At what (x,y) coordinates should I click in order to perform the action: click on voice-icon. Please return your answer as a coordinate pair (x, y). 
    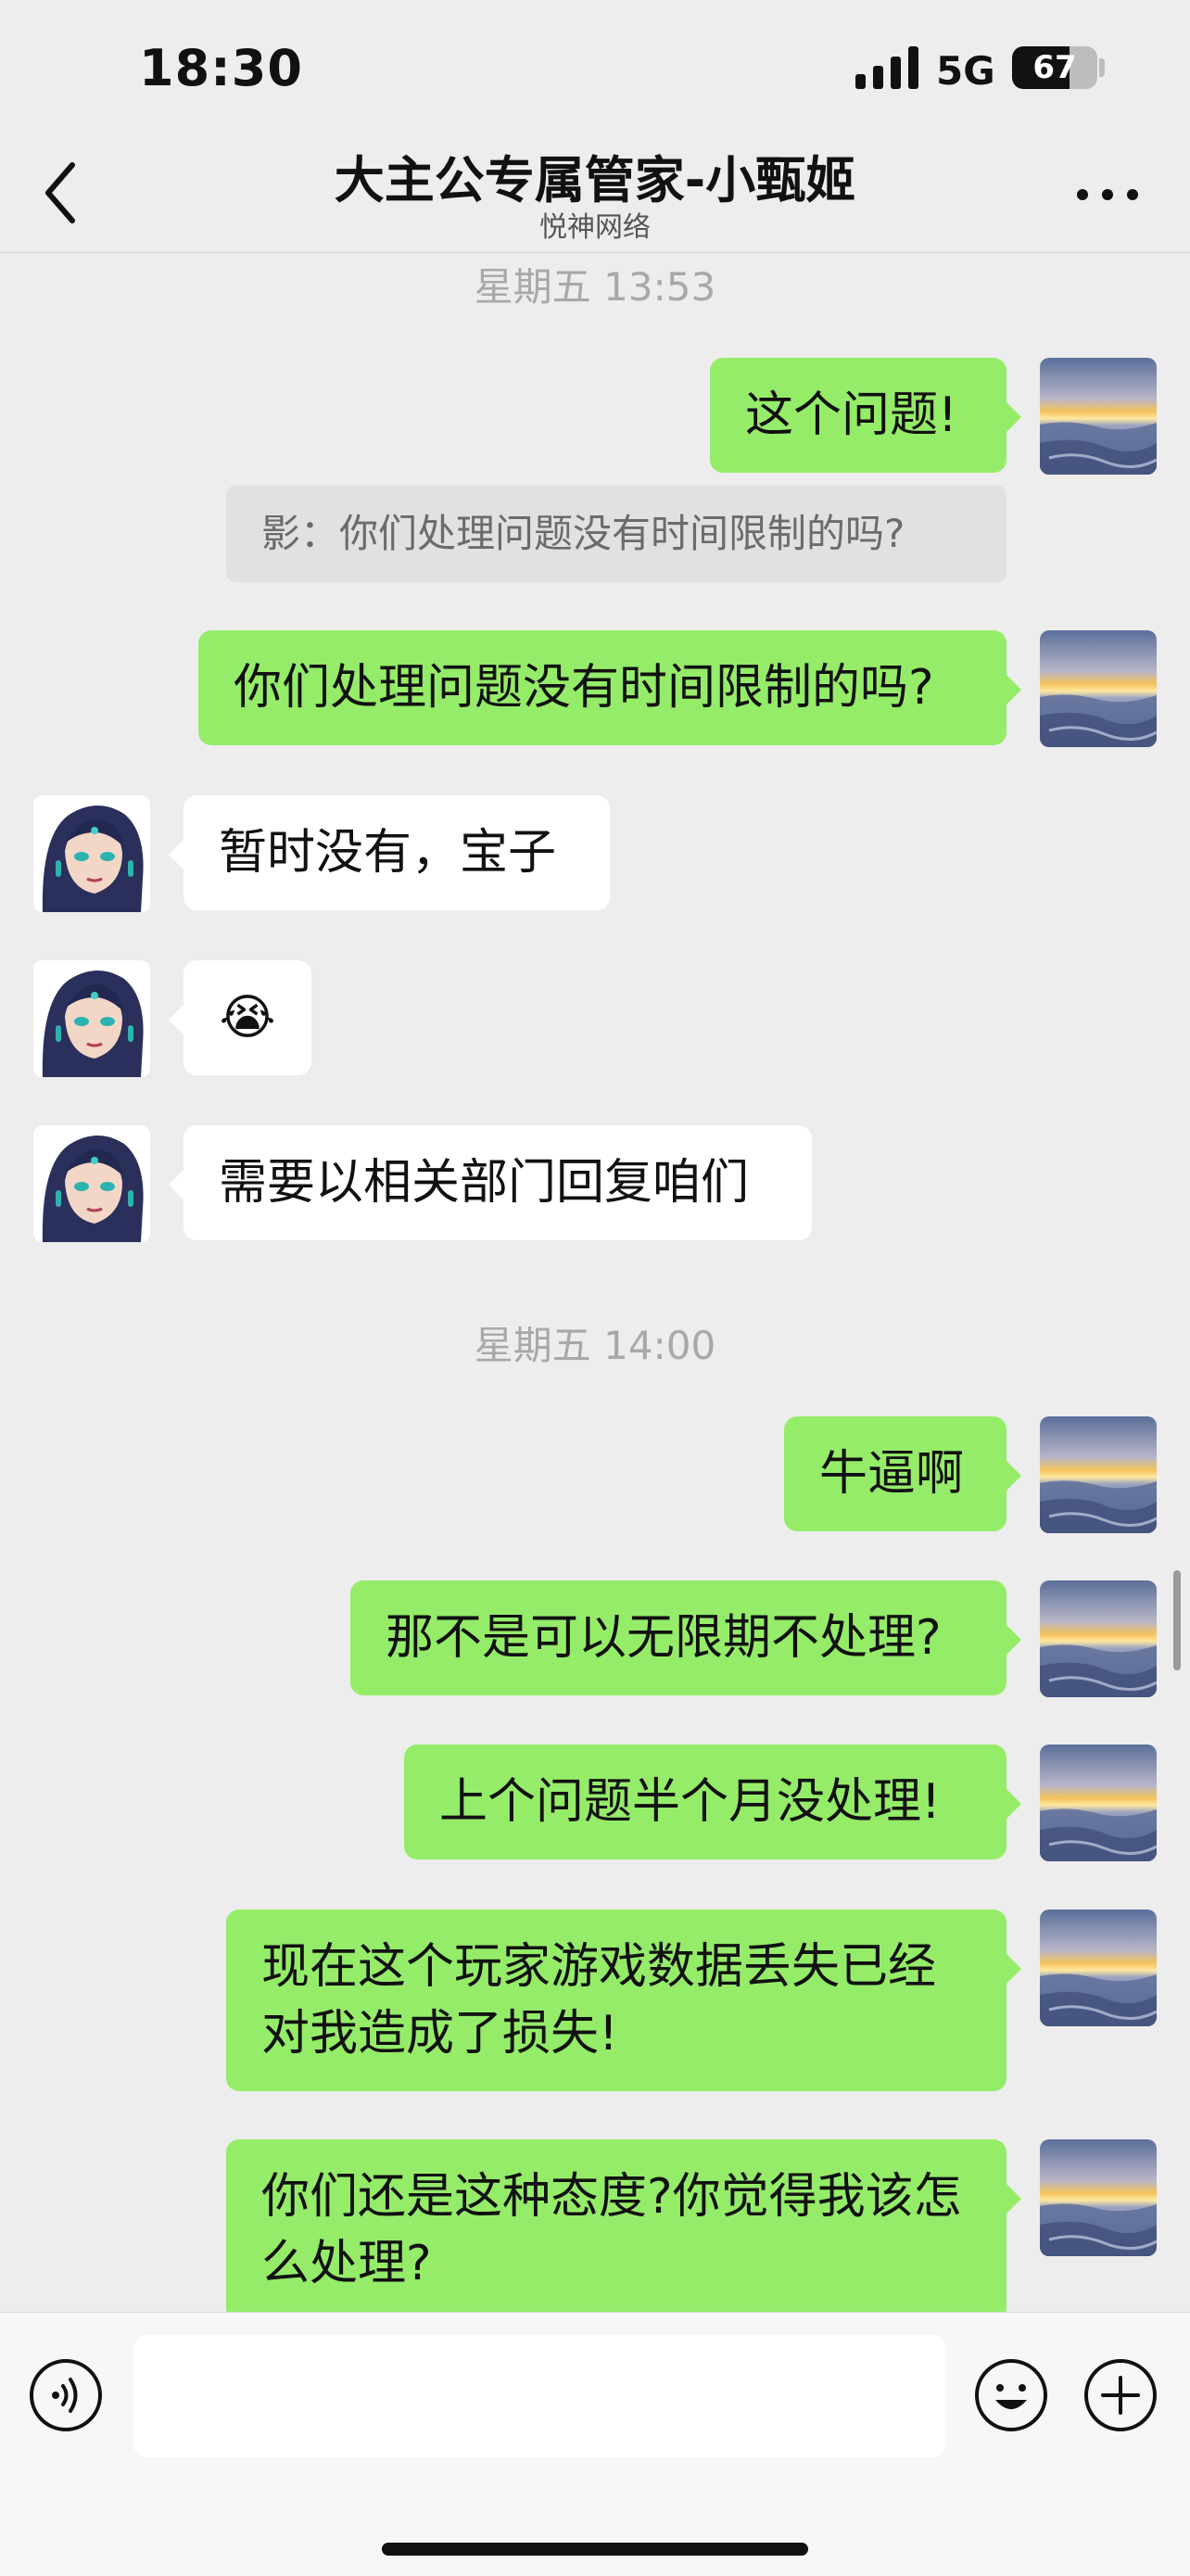
    Looking at the image, I should click on (66, 2395).